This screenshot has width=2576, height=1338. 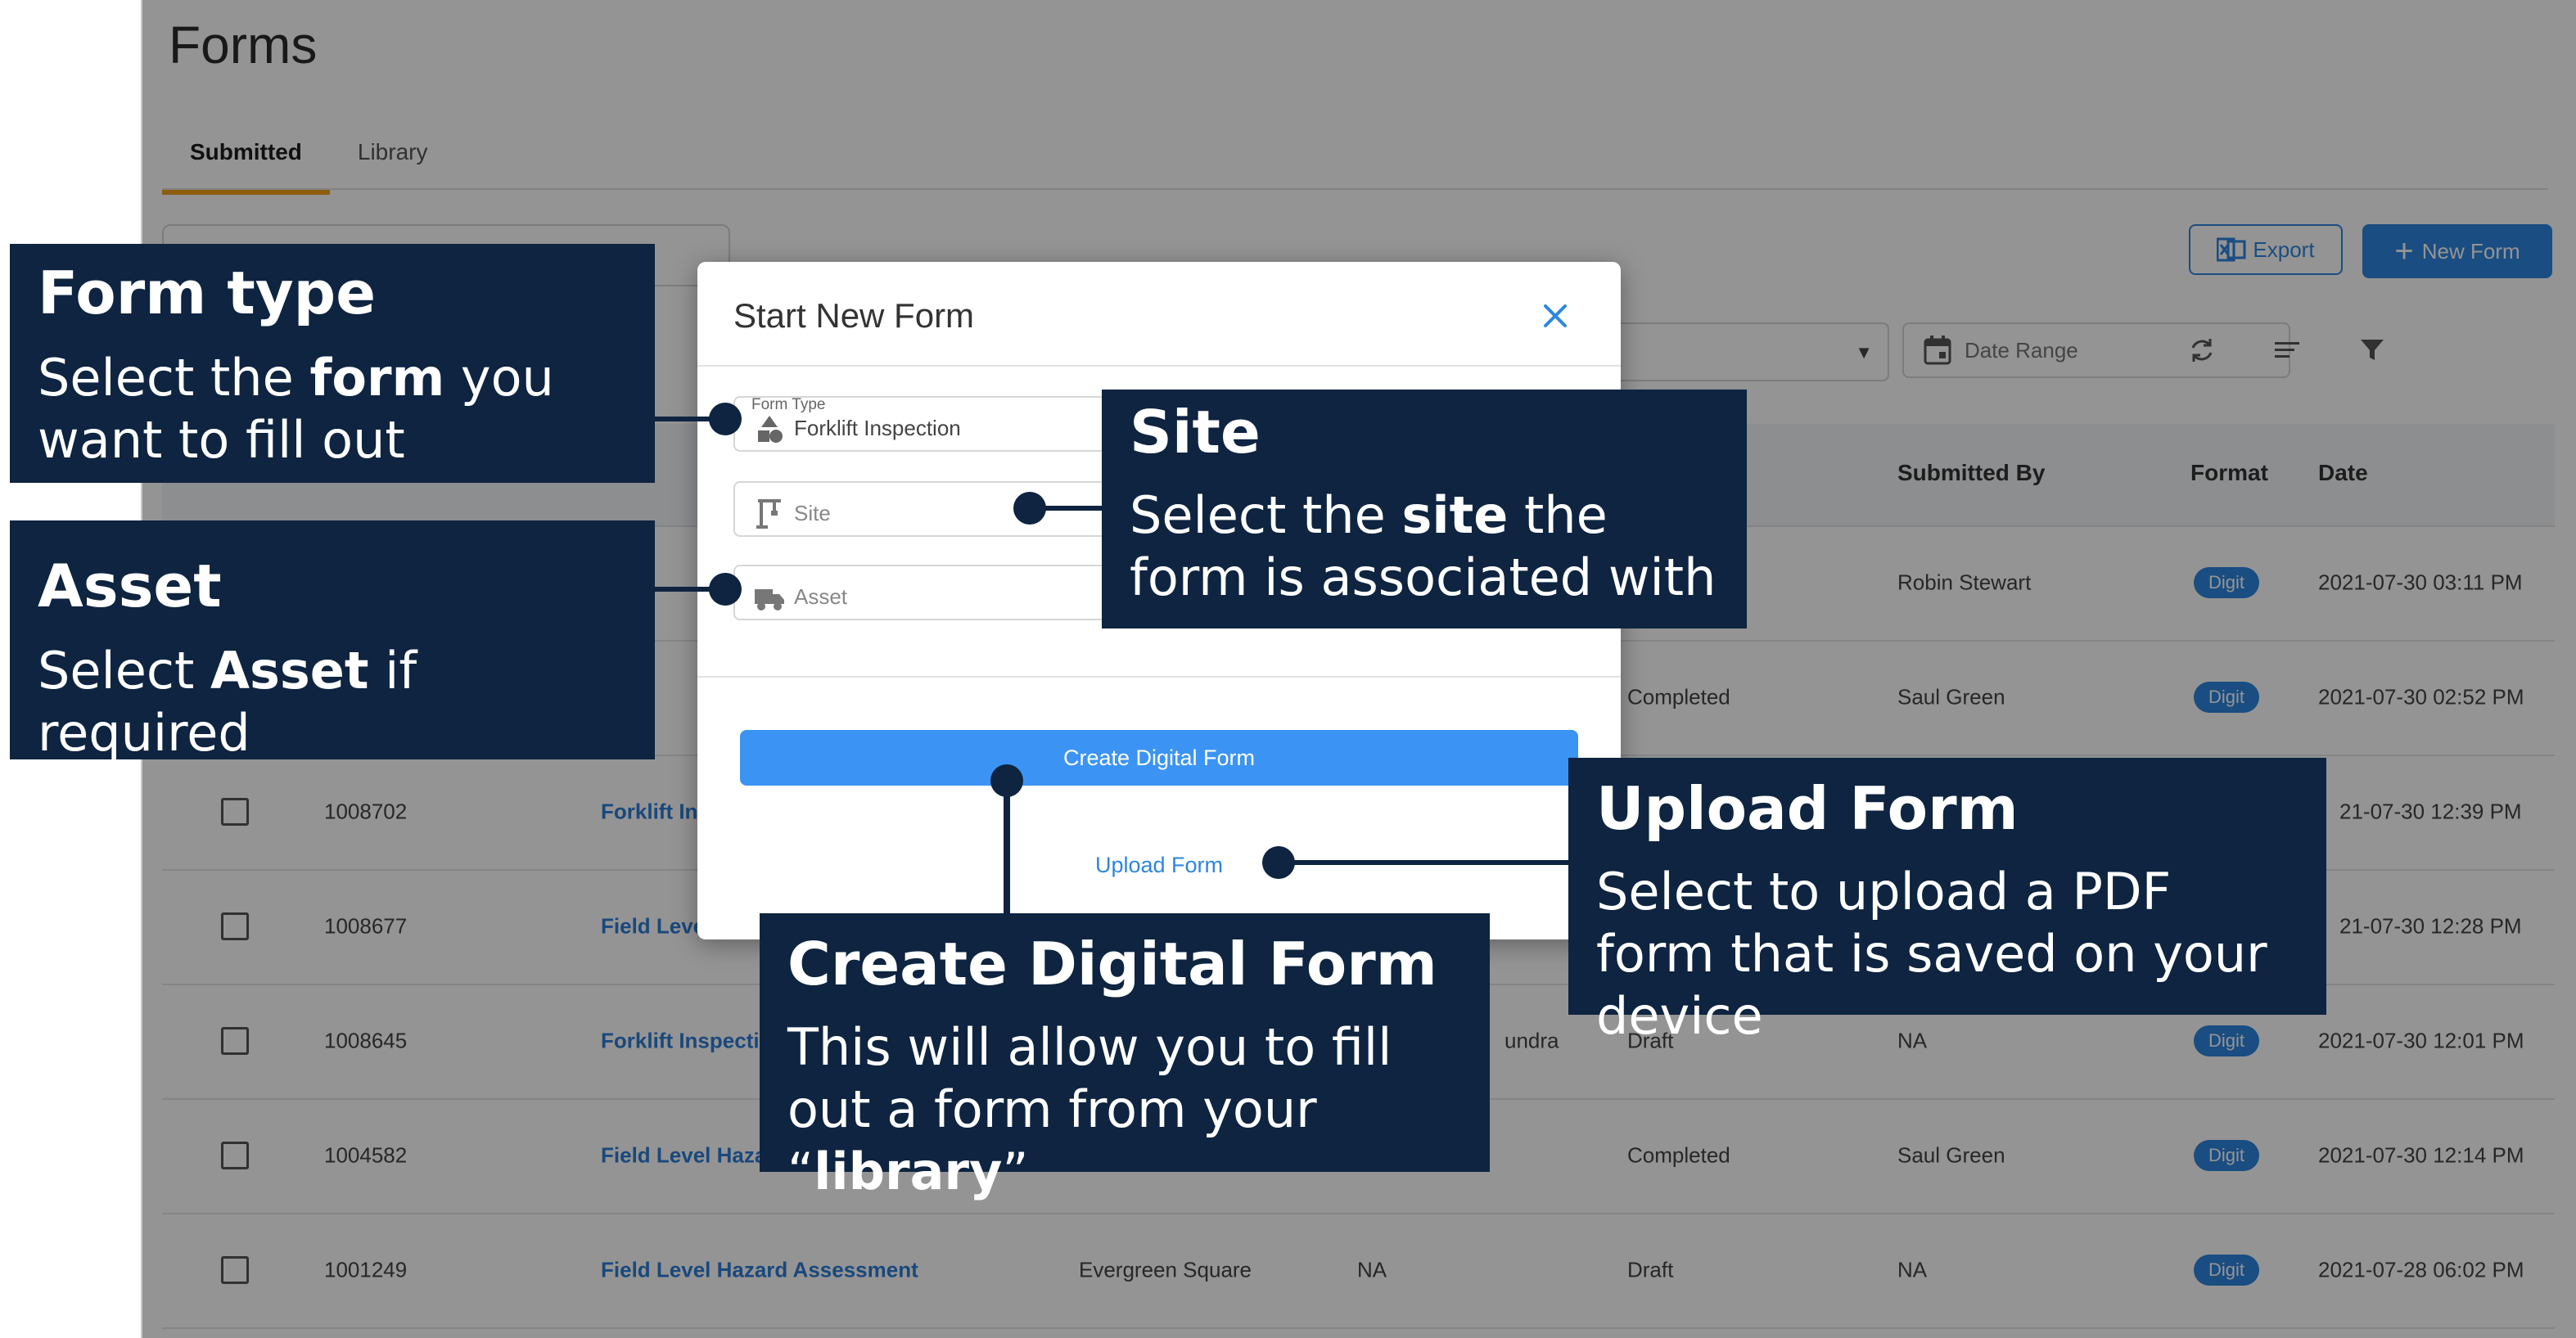 I want to click on callout-site-title: Site, so click(x=1195, y=432).